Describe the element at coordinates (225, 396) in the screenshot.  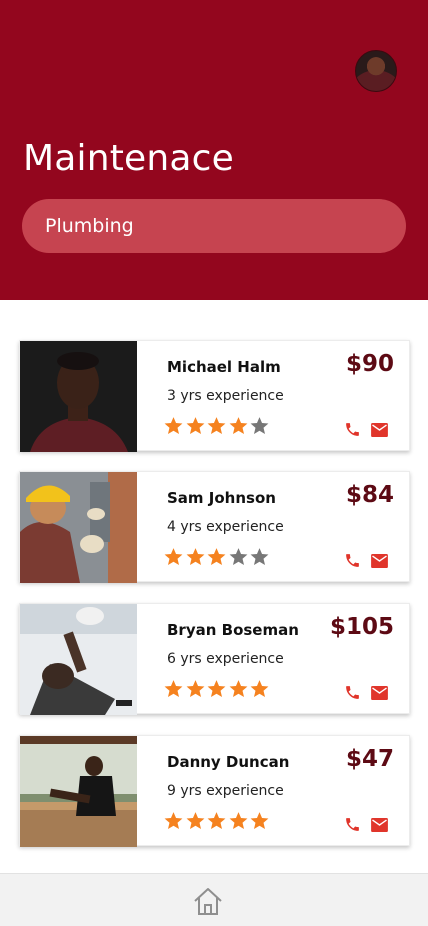
I see `provider-experience: 3 yrs experience` at that location.